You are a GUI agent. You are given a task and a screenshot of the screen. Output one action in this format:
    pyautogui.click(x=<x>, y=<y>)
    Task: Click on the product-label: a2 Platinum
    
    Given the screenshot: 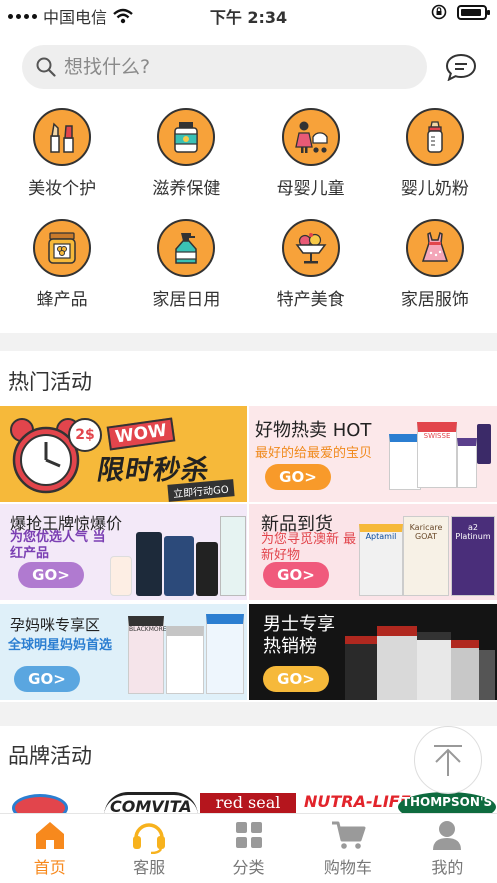 What is the action you would take?
    pyautogui.click(x=473, y=556)
    